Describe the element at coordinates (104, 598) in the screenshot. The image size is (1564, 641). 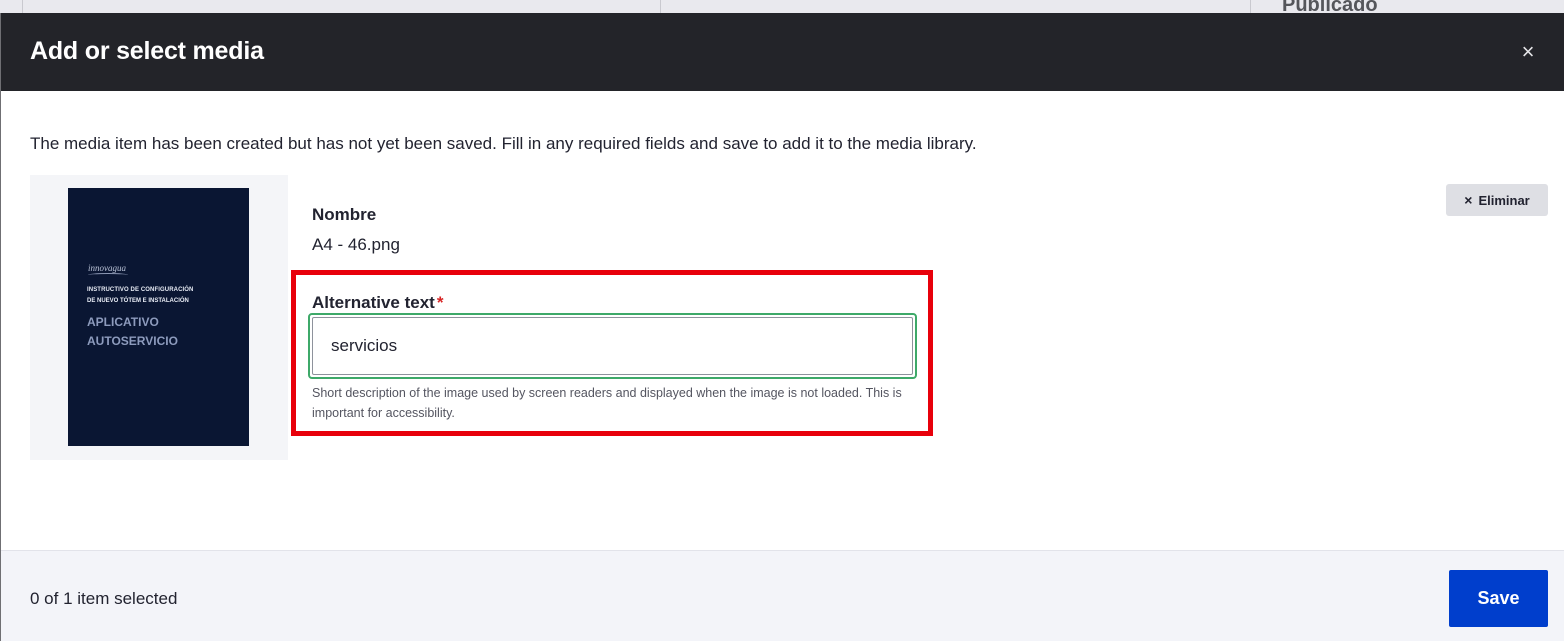
I see `selection-count: 0 of 1 item selected` at that location.